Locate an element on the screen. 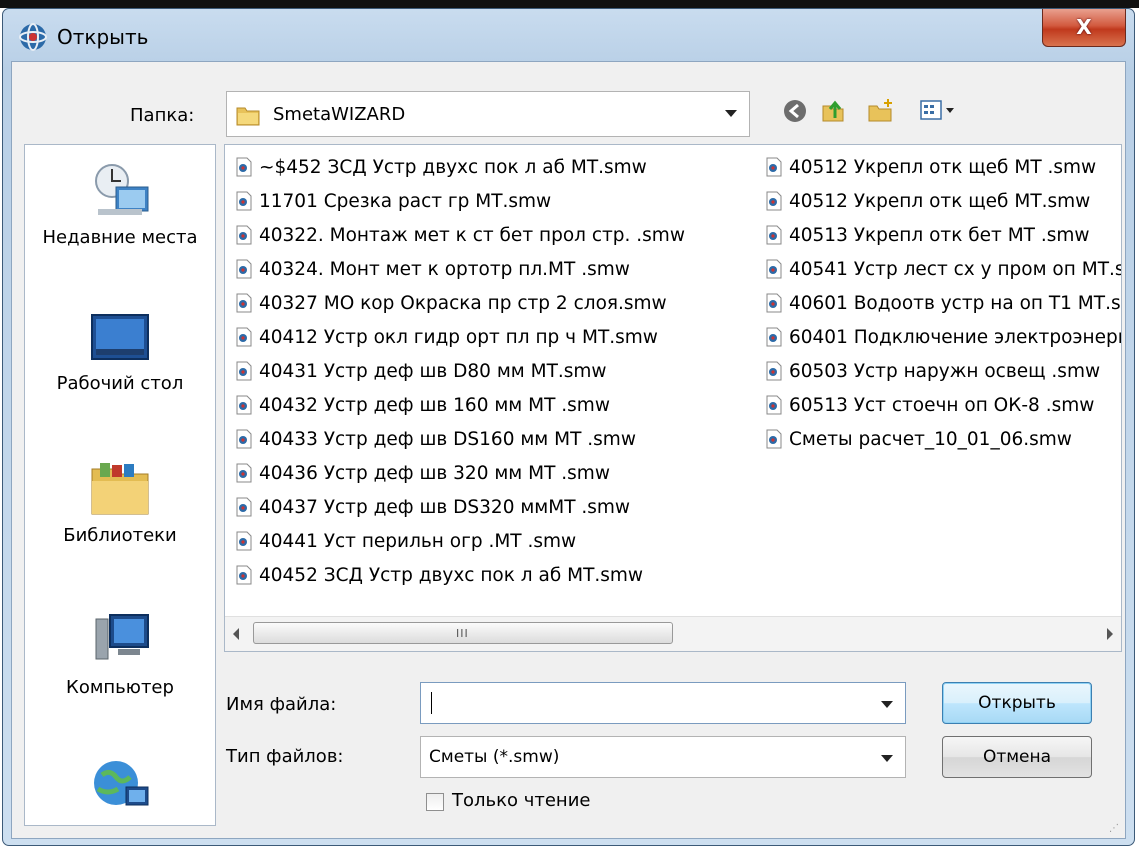 The width and height of the screenshot is (1139, 849). list-item: 40436 Устр деф шв 320 мм МТ .smw is located at coordinates (498, 474).